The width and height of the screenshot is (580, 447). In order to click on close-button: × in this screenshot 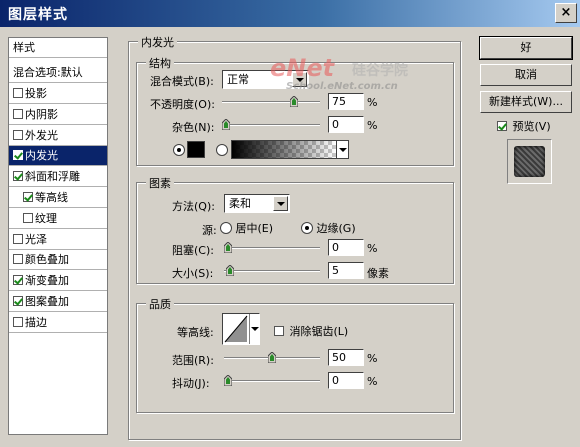, I will do `click(566, 13)`.